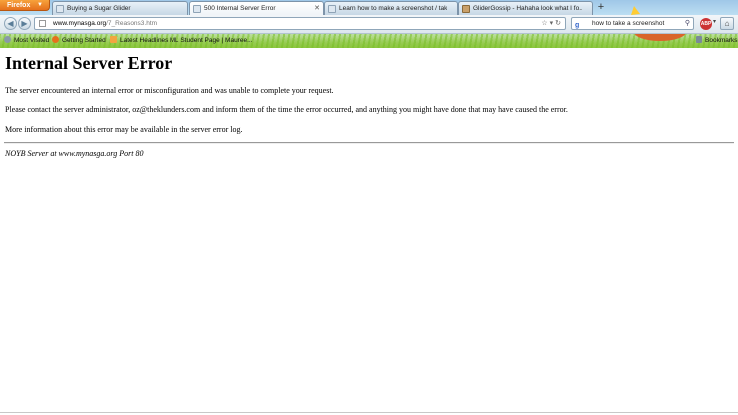 The width and height of the screenshot is (738, 415). What do you see at coordinates (706, 24) in the screenshot?
I see `adblock-plus-icon: ABP` at bounding box center [706, 24].